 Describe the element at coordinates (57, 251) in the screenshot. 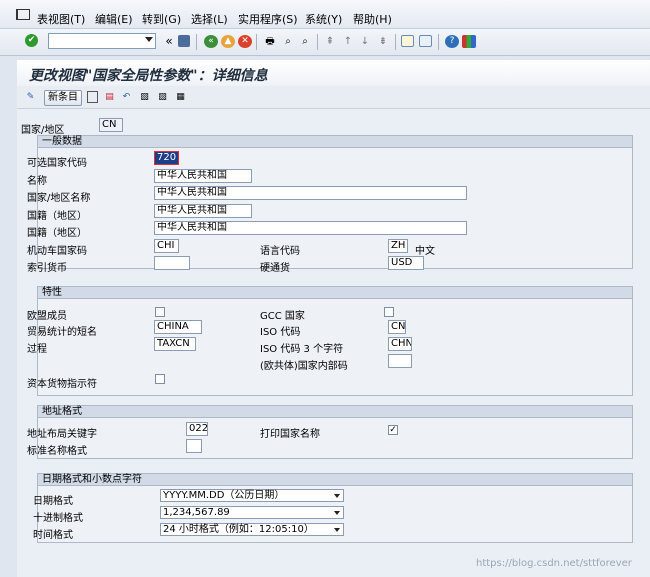

I see `vehicle-code-label: 机动车国家码` at that location.